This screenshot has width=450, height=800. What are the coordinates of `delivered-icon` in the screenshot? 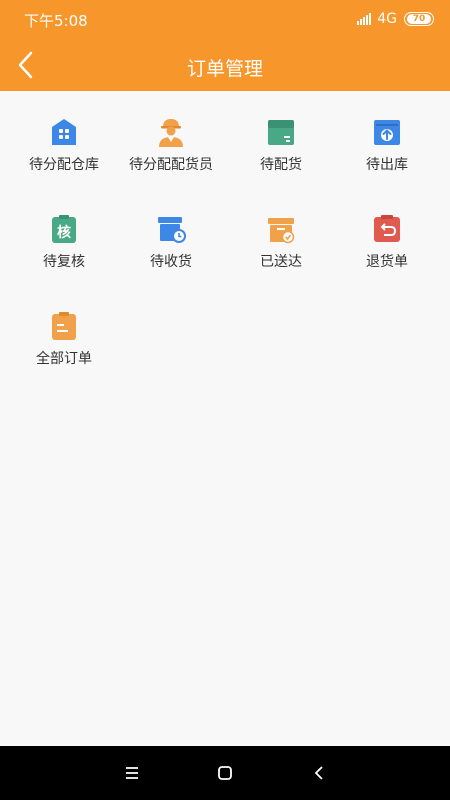 It's located at (281, 231).